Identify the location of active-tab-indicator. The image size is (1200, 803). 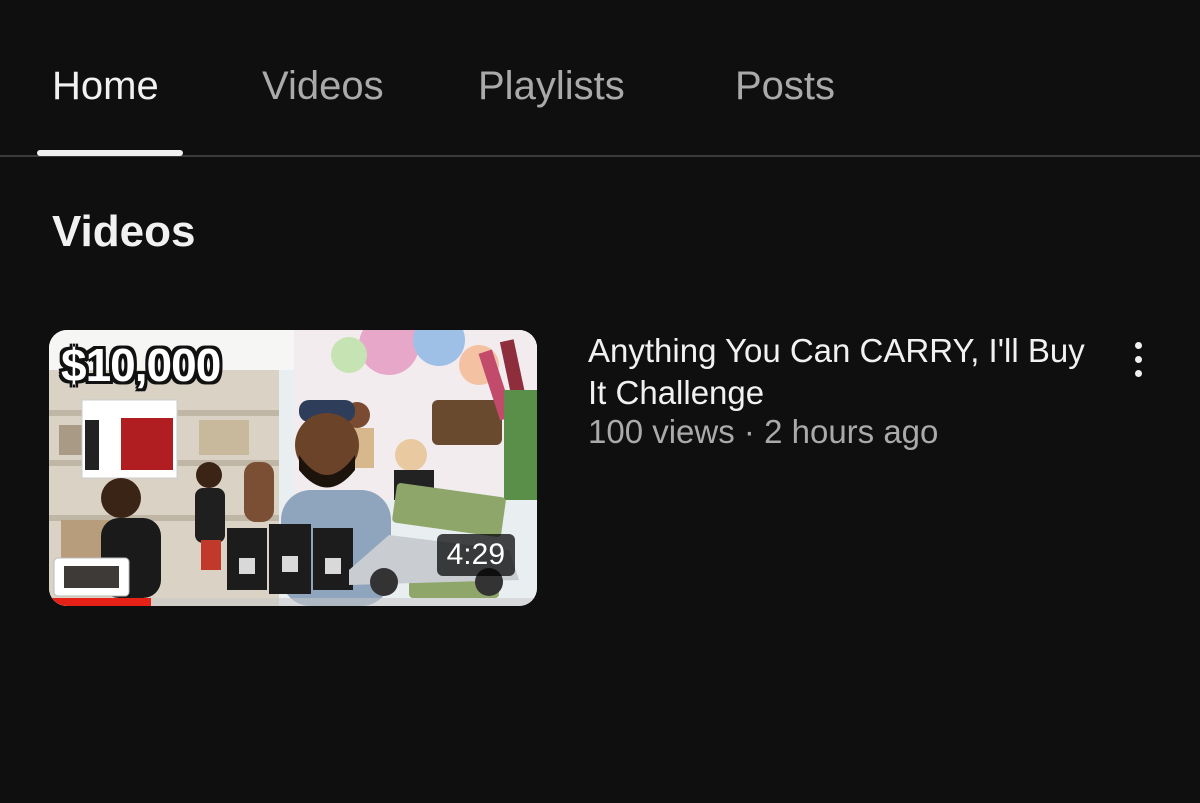
(110, 153).